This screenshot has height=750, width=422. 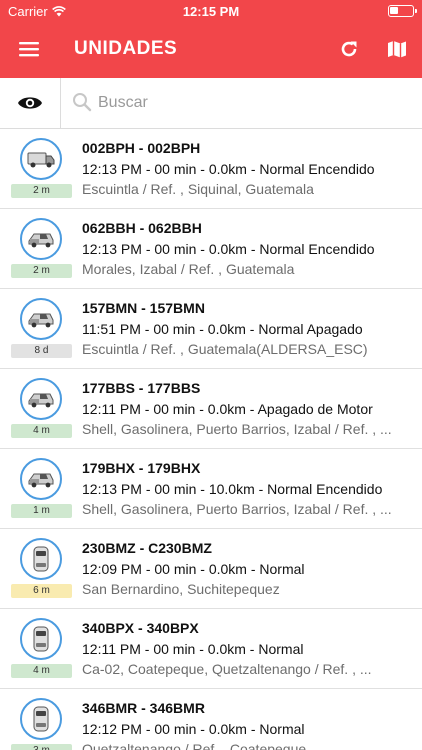 What do you see at coordinates (82, 102) in the screenshot?
I see `search-icon` at bounding box center [82, 102].